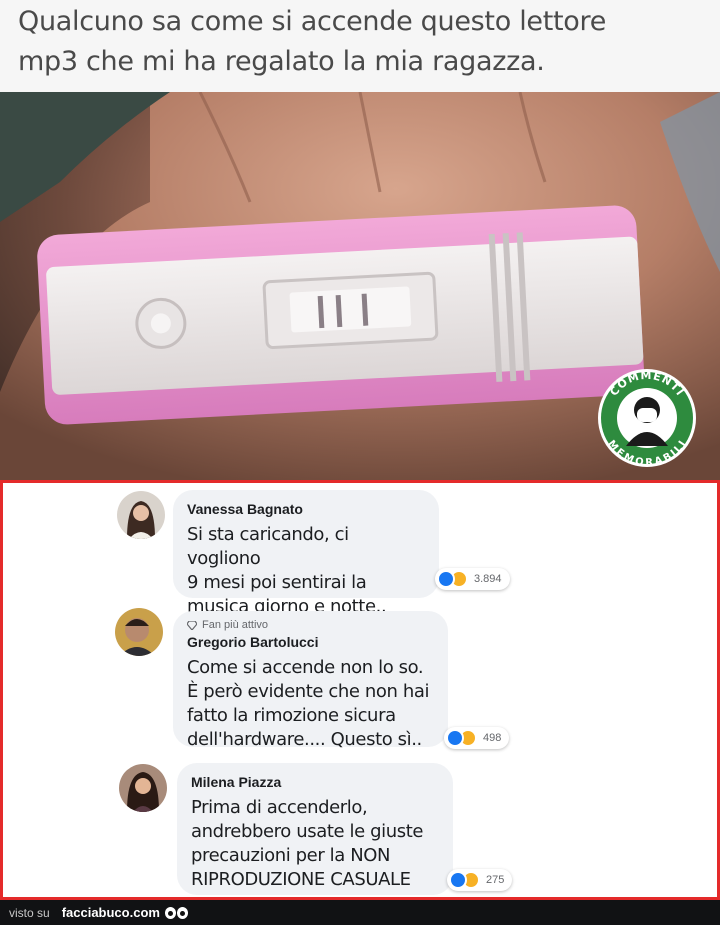 The image size is (720, 925). Describe the element at coordinates (304, 739) in the screenshot. I see `comment-line: dell'hardware.... Questo sì..` at that location.